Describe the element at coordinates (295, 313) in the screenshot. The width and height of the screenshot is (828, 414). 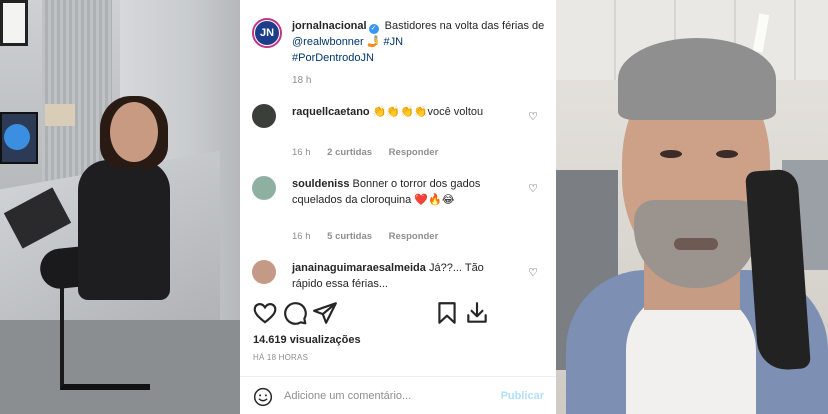
I see `comment-bubble-icon` at that location.